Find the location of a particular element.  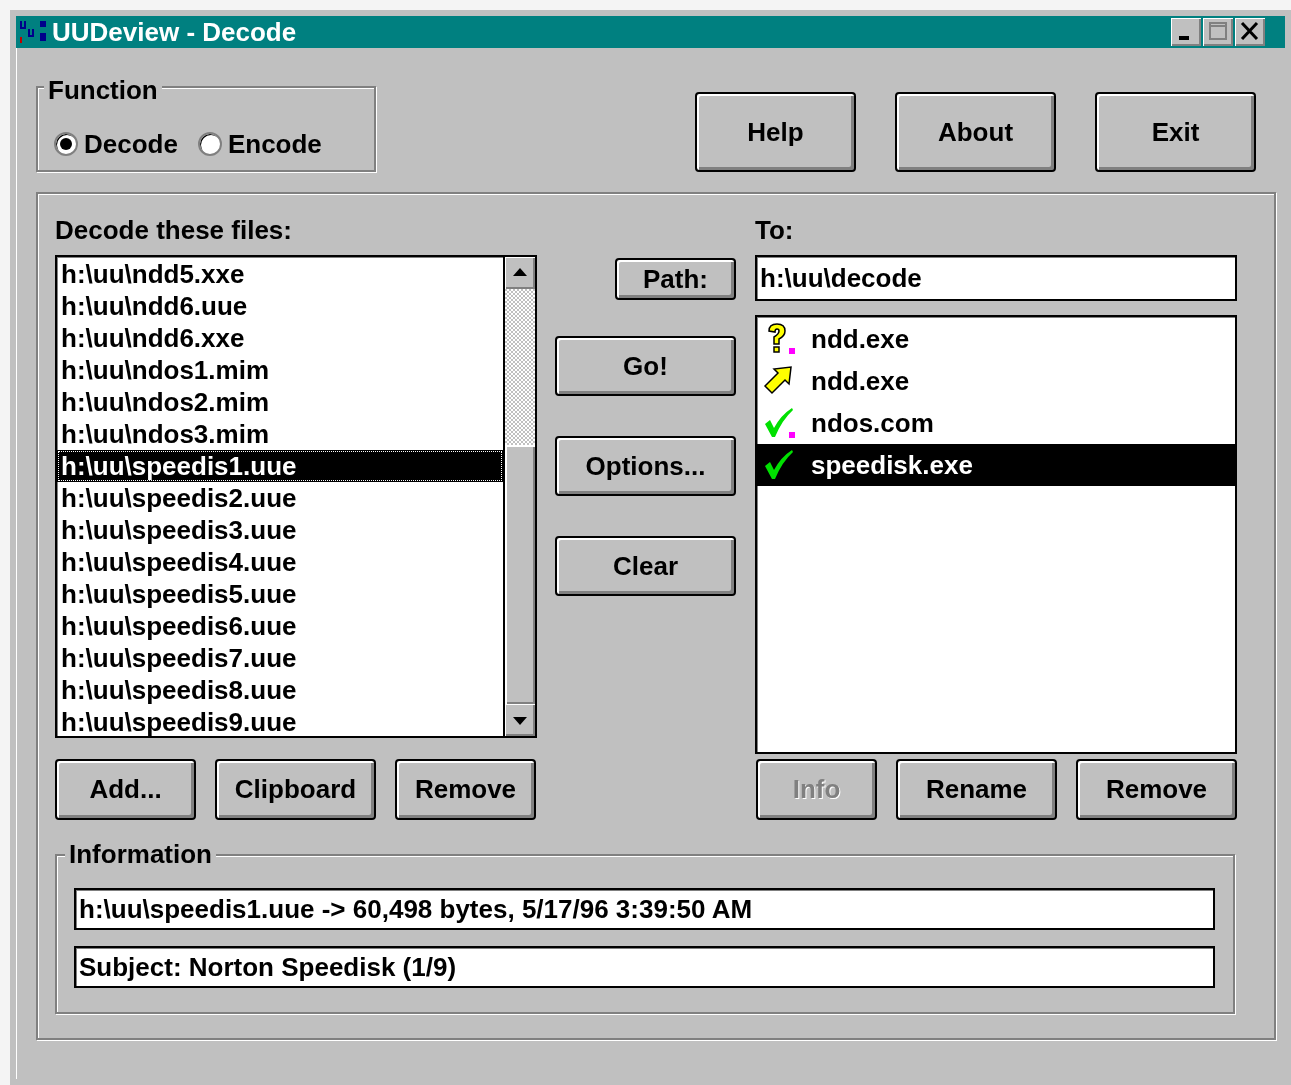

output-item: speedisk.exe is located at coordinates (996, 465).